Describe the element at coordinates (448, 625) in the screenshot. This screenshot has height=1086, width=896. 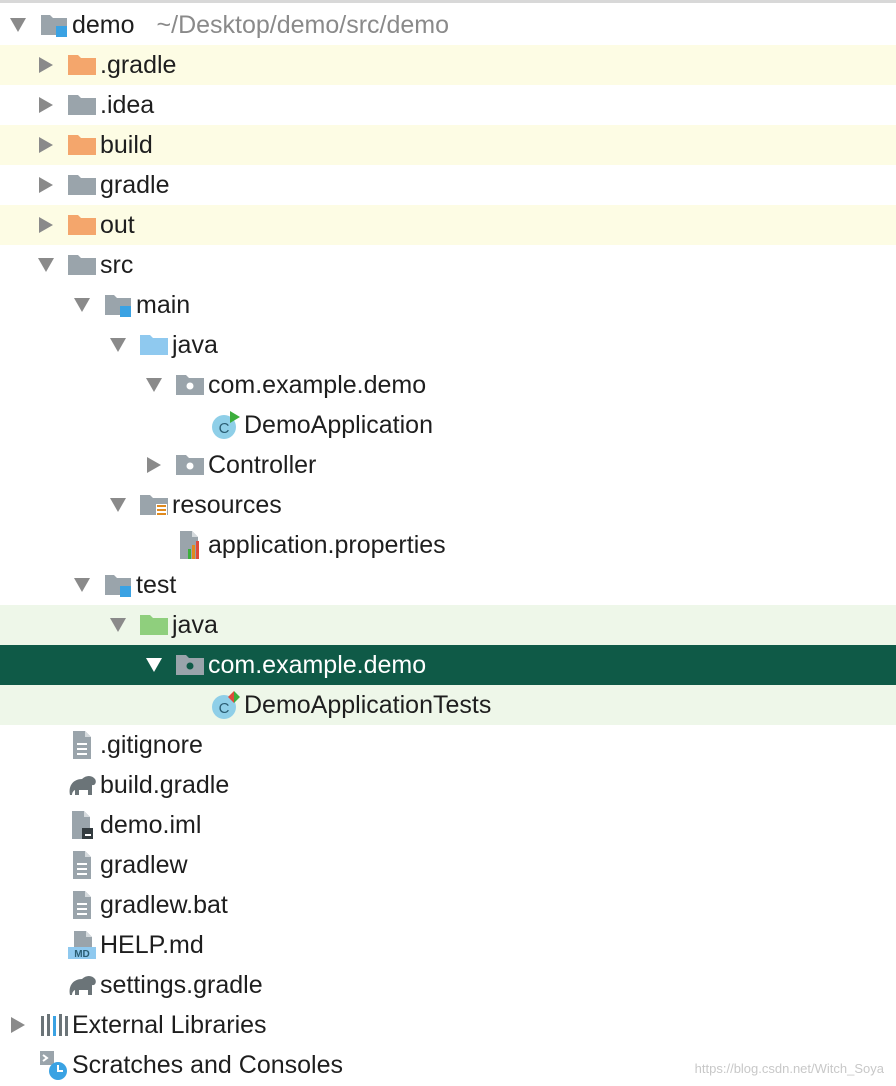
I see `tree-row-test-java: java` at that location.